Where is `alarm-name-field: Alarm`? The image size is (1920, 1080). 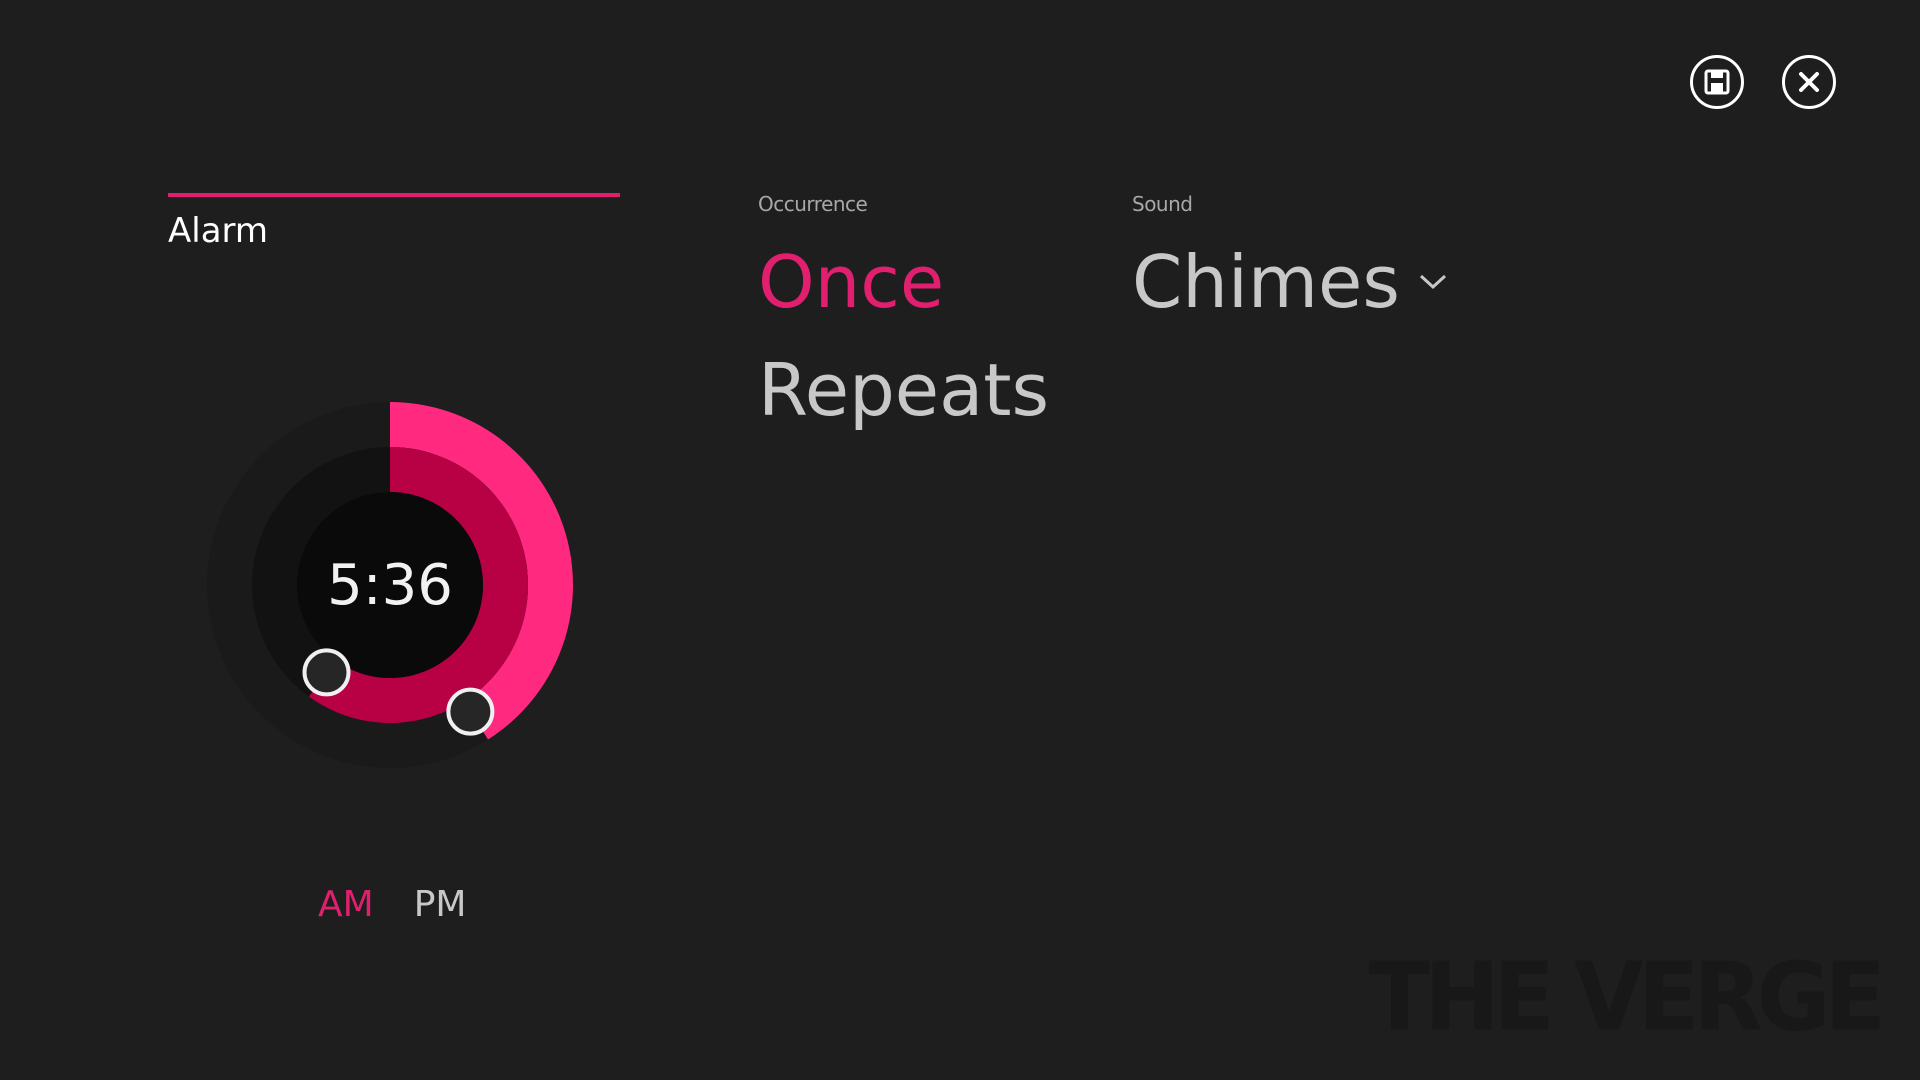
alarm-name-field: Alarm is located at coordinates (394, 222).